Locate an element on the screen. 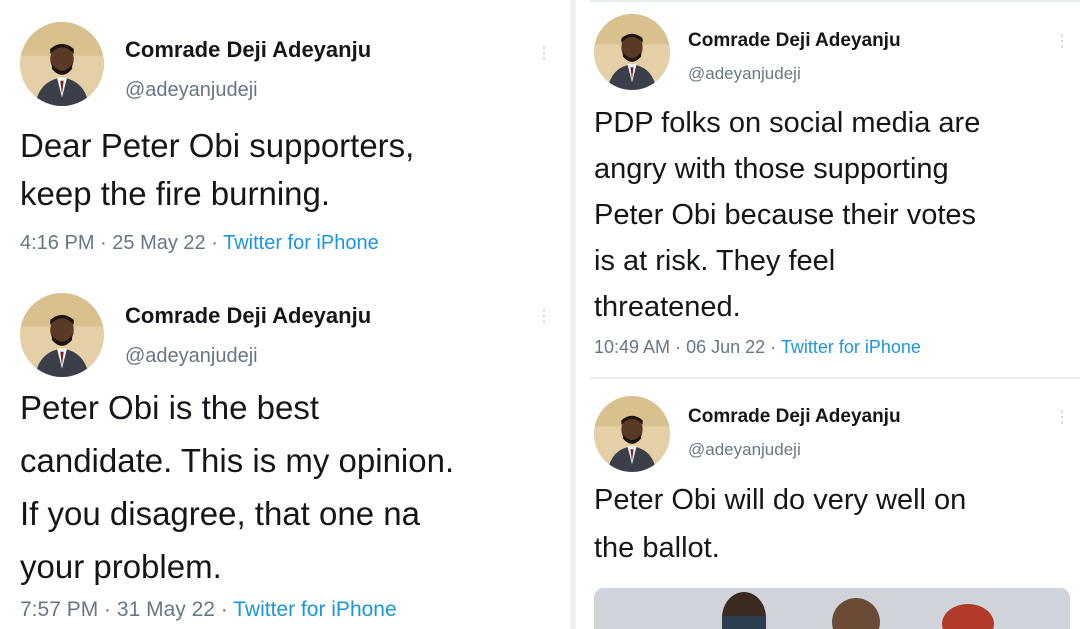 Image resolution: width=1080 pixels, height=629 pixels. tweet-time: 4:16 PM is located at coordinates (57, 243).